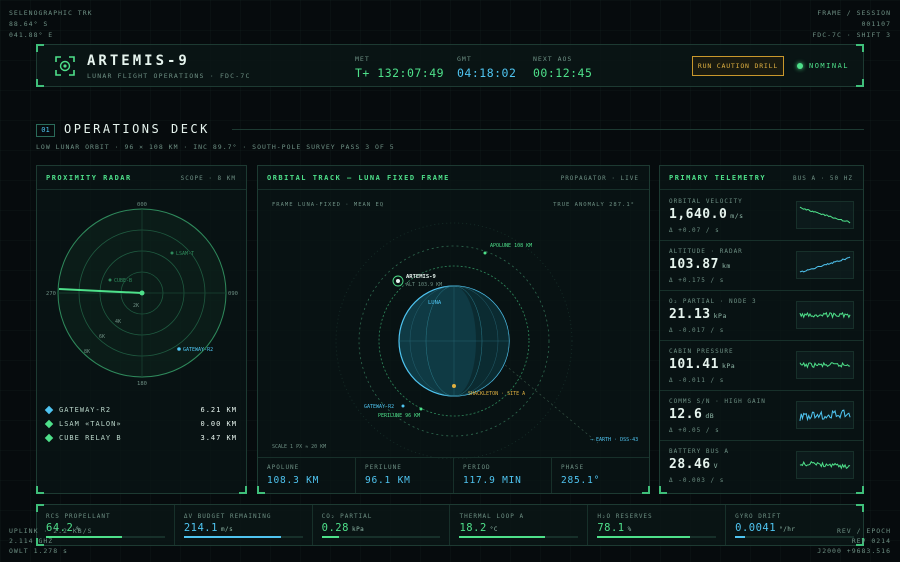 The height and width of the screenshot is (562, 900). I want to click on telemetry-label: ALTITUDE · RADAR, so click(706, 251).